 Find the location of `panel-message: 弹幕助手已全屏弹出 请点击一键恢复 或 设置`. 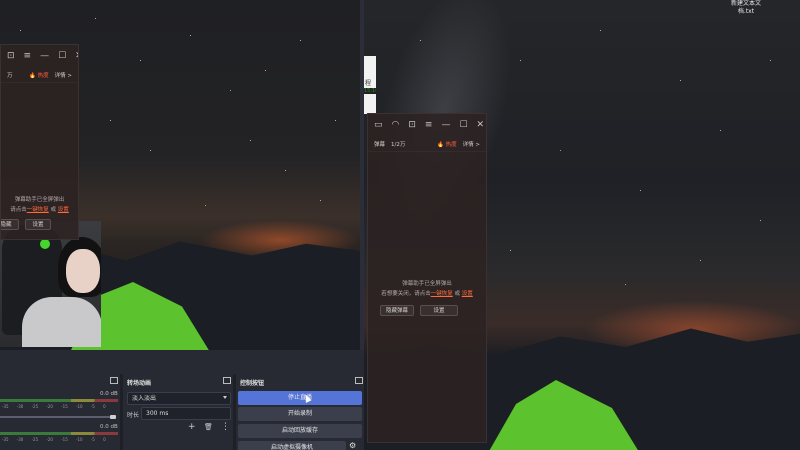

panel-message: 弹幕助手已全屏弹出 请点击一键恢复 或 设置 is located at coordinates (39, 205).